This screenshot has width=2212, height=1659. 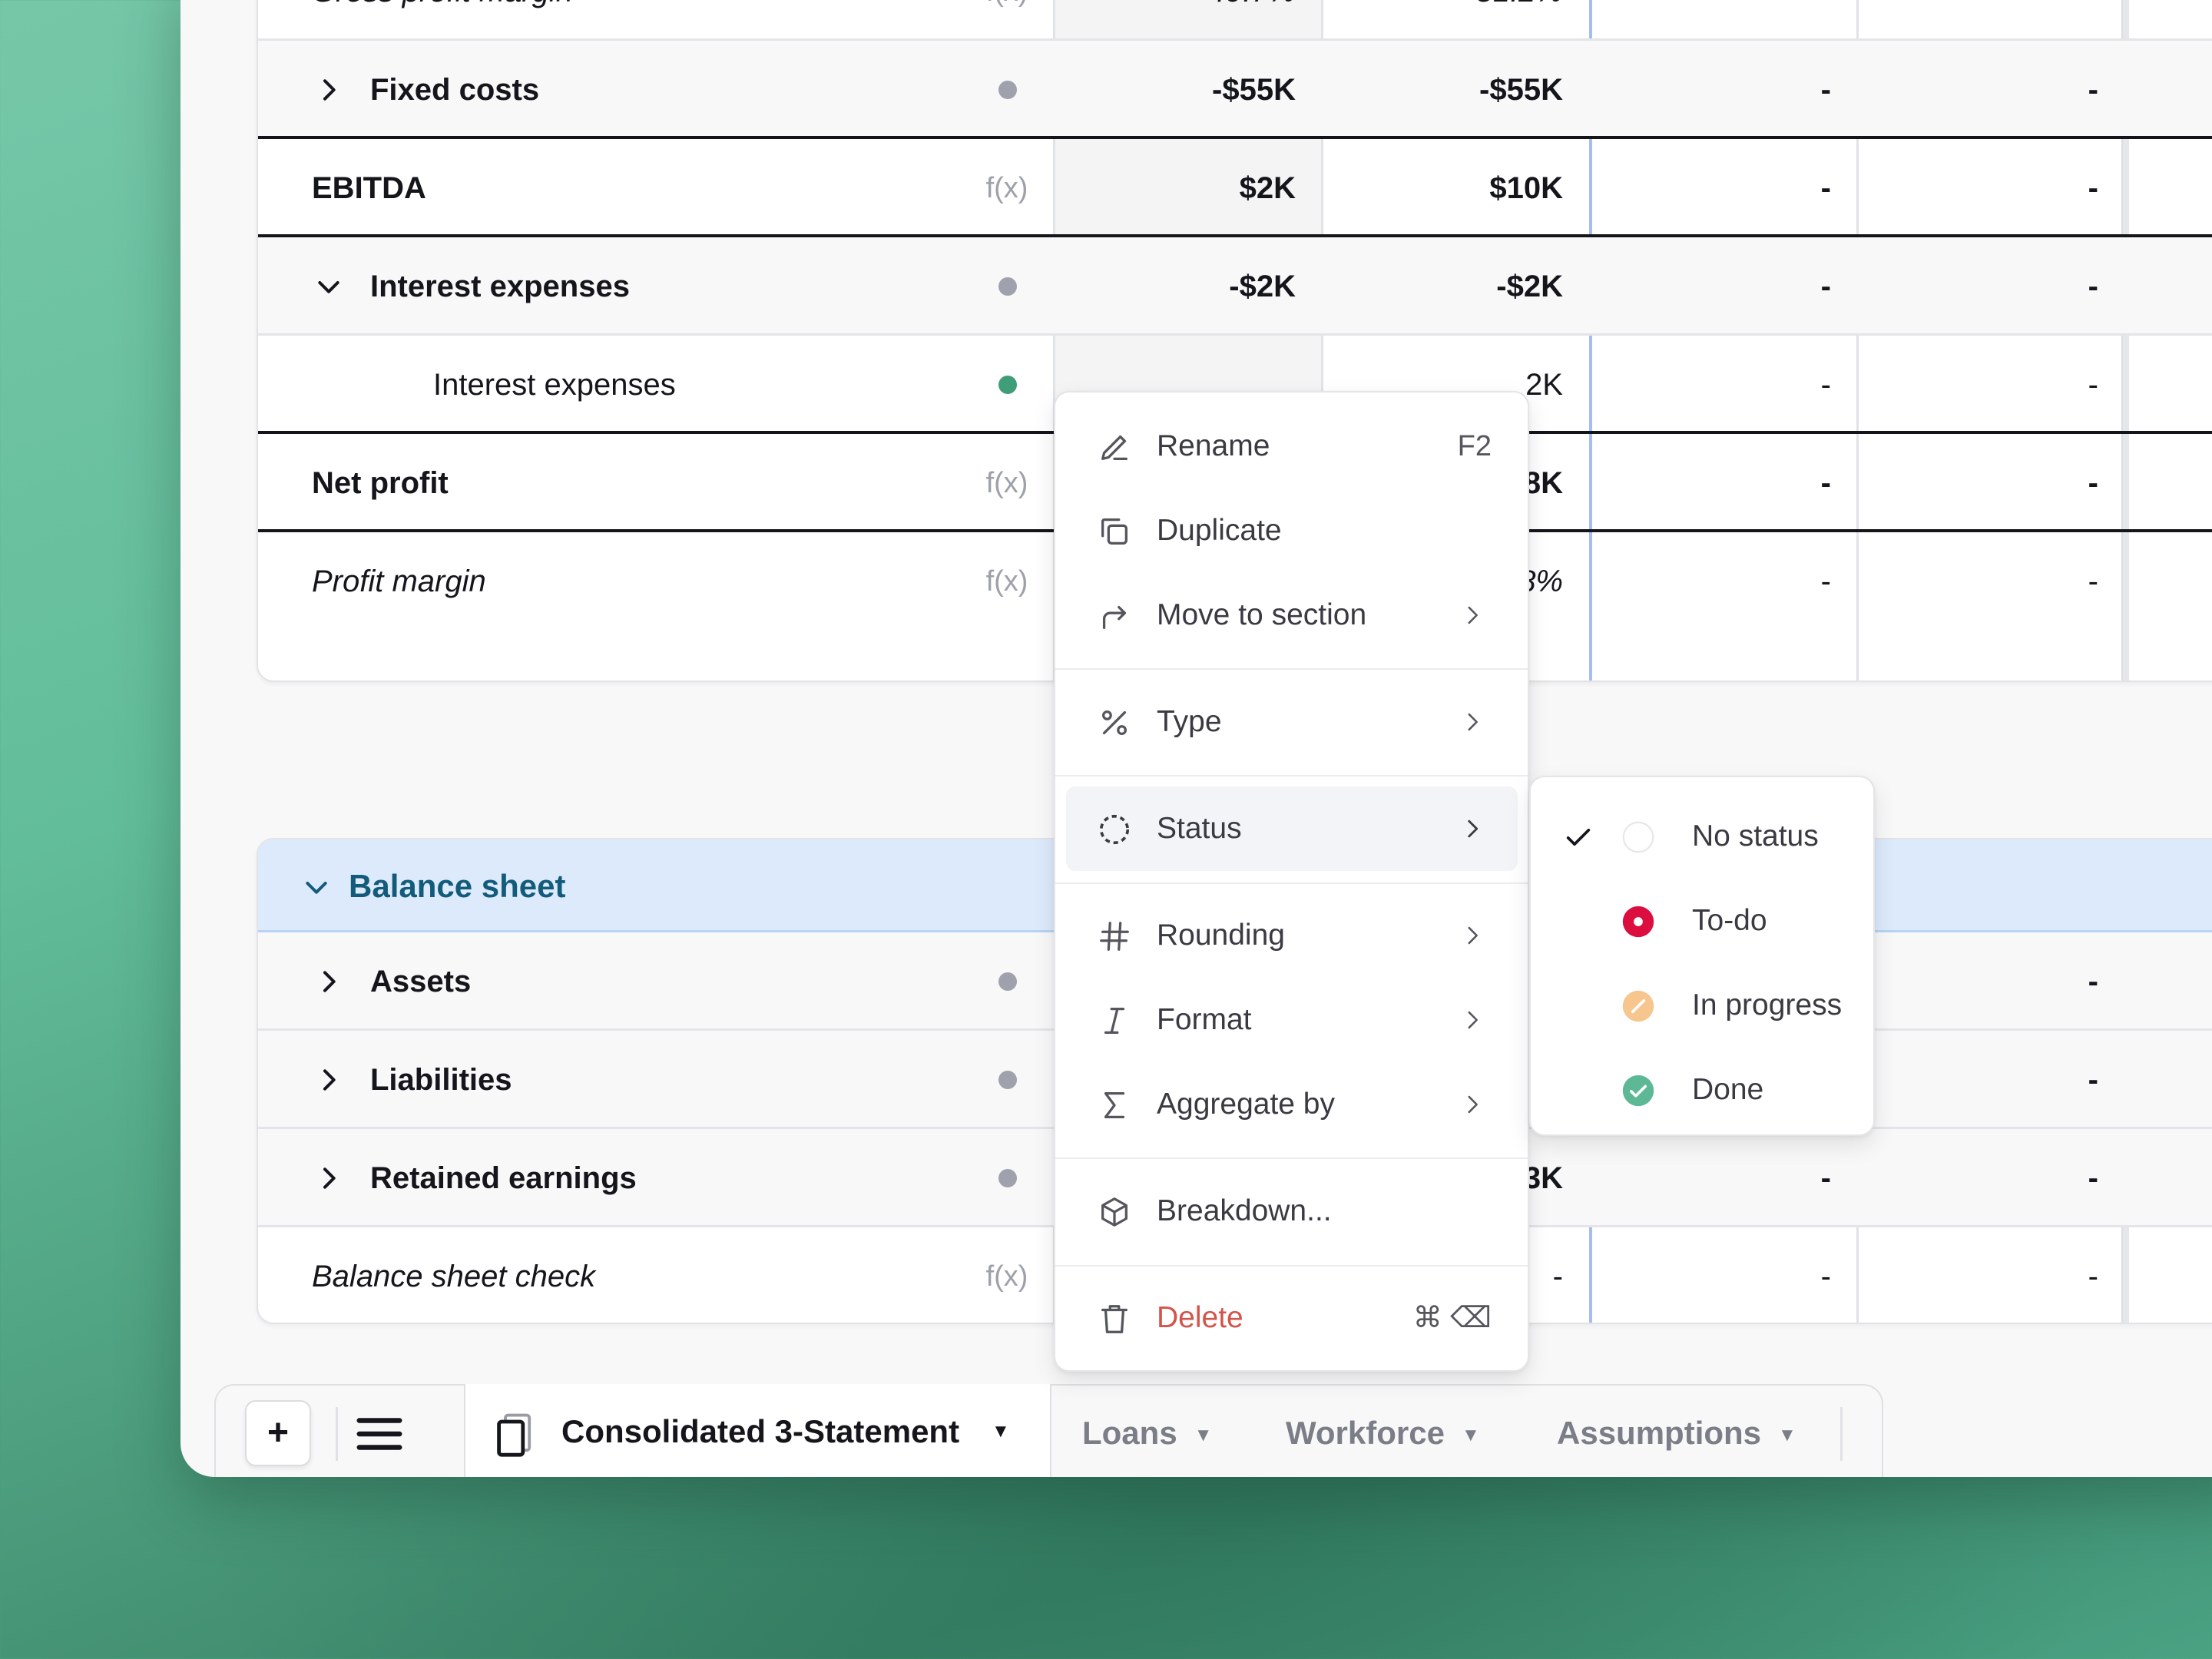 What do you see at coordinates (399, 582) in the screenshot?
I see `row-label: Profit margin` at bounding box center [399, 582].